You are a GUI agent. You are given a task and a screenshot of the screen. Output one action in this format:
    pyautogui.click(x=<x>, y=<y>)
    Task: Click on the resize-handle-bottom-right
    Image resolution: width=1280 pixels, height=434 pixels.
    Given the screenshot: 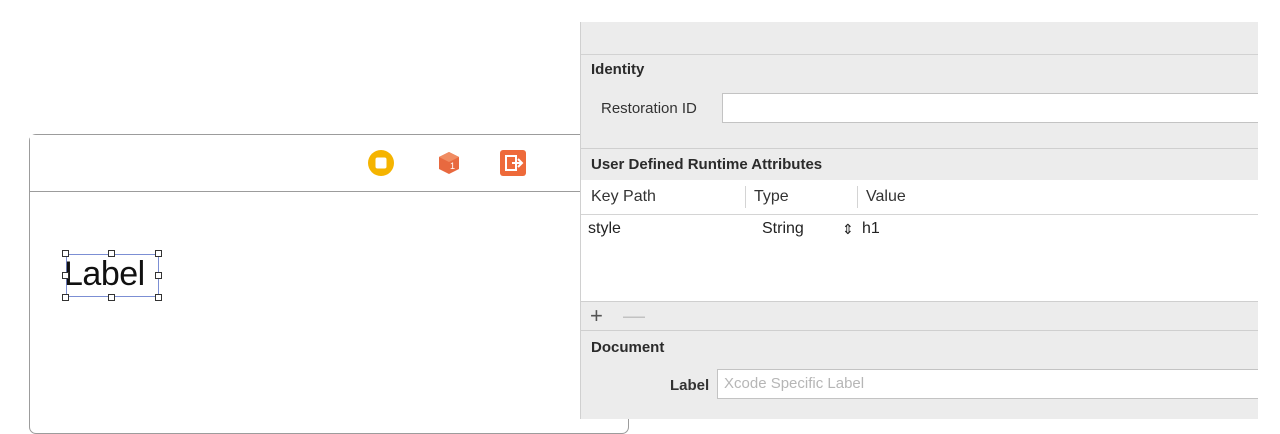 What is the action you would take?
    pyautogui.click(x=158, y=297)
    